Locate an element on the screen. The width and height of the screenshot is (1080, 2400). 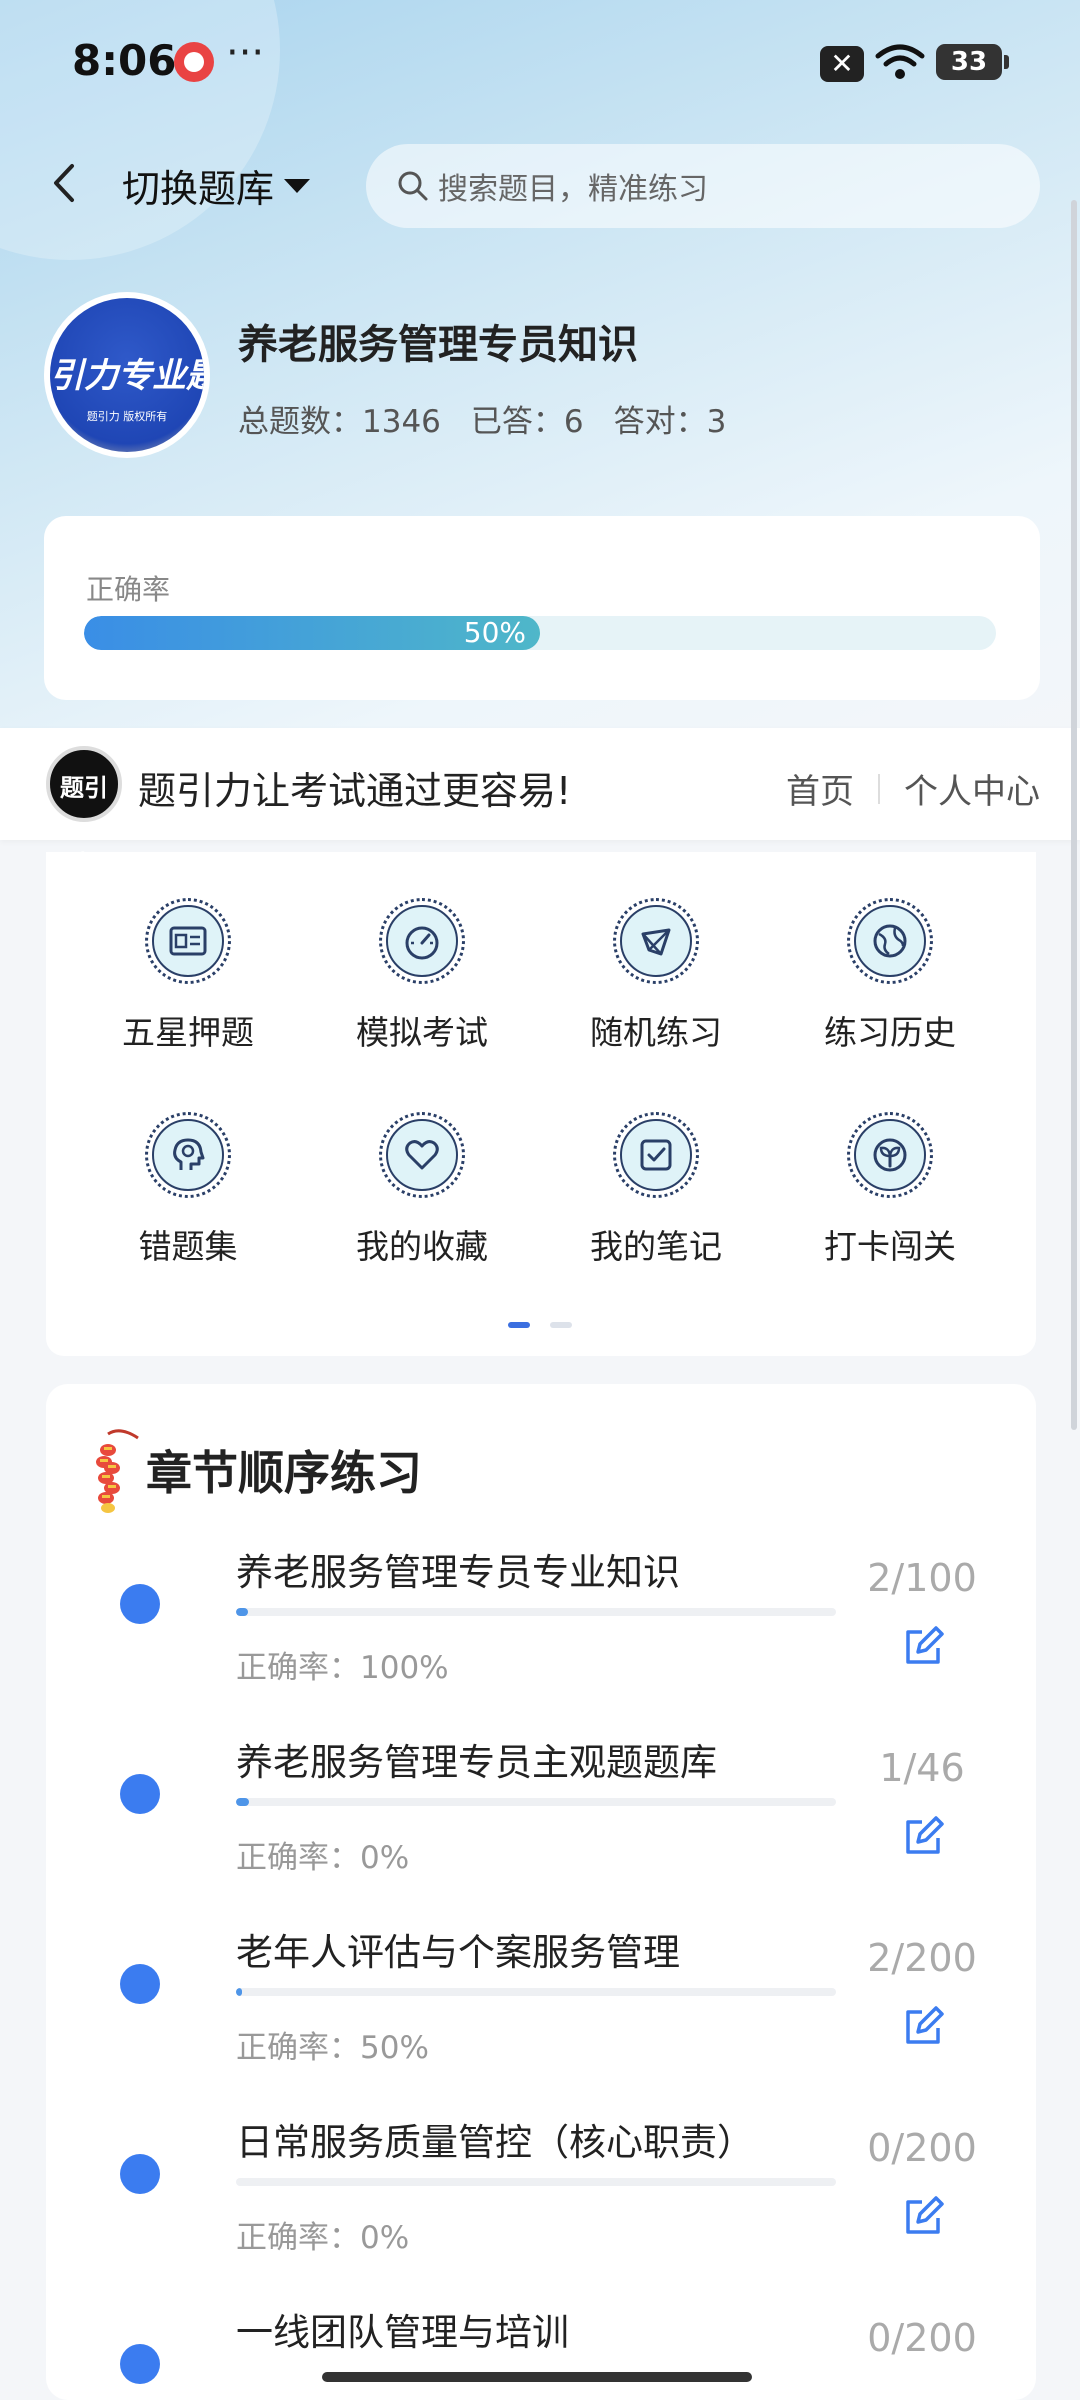
scrollbar is located at coordinates (1074, 815).